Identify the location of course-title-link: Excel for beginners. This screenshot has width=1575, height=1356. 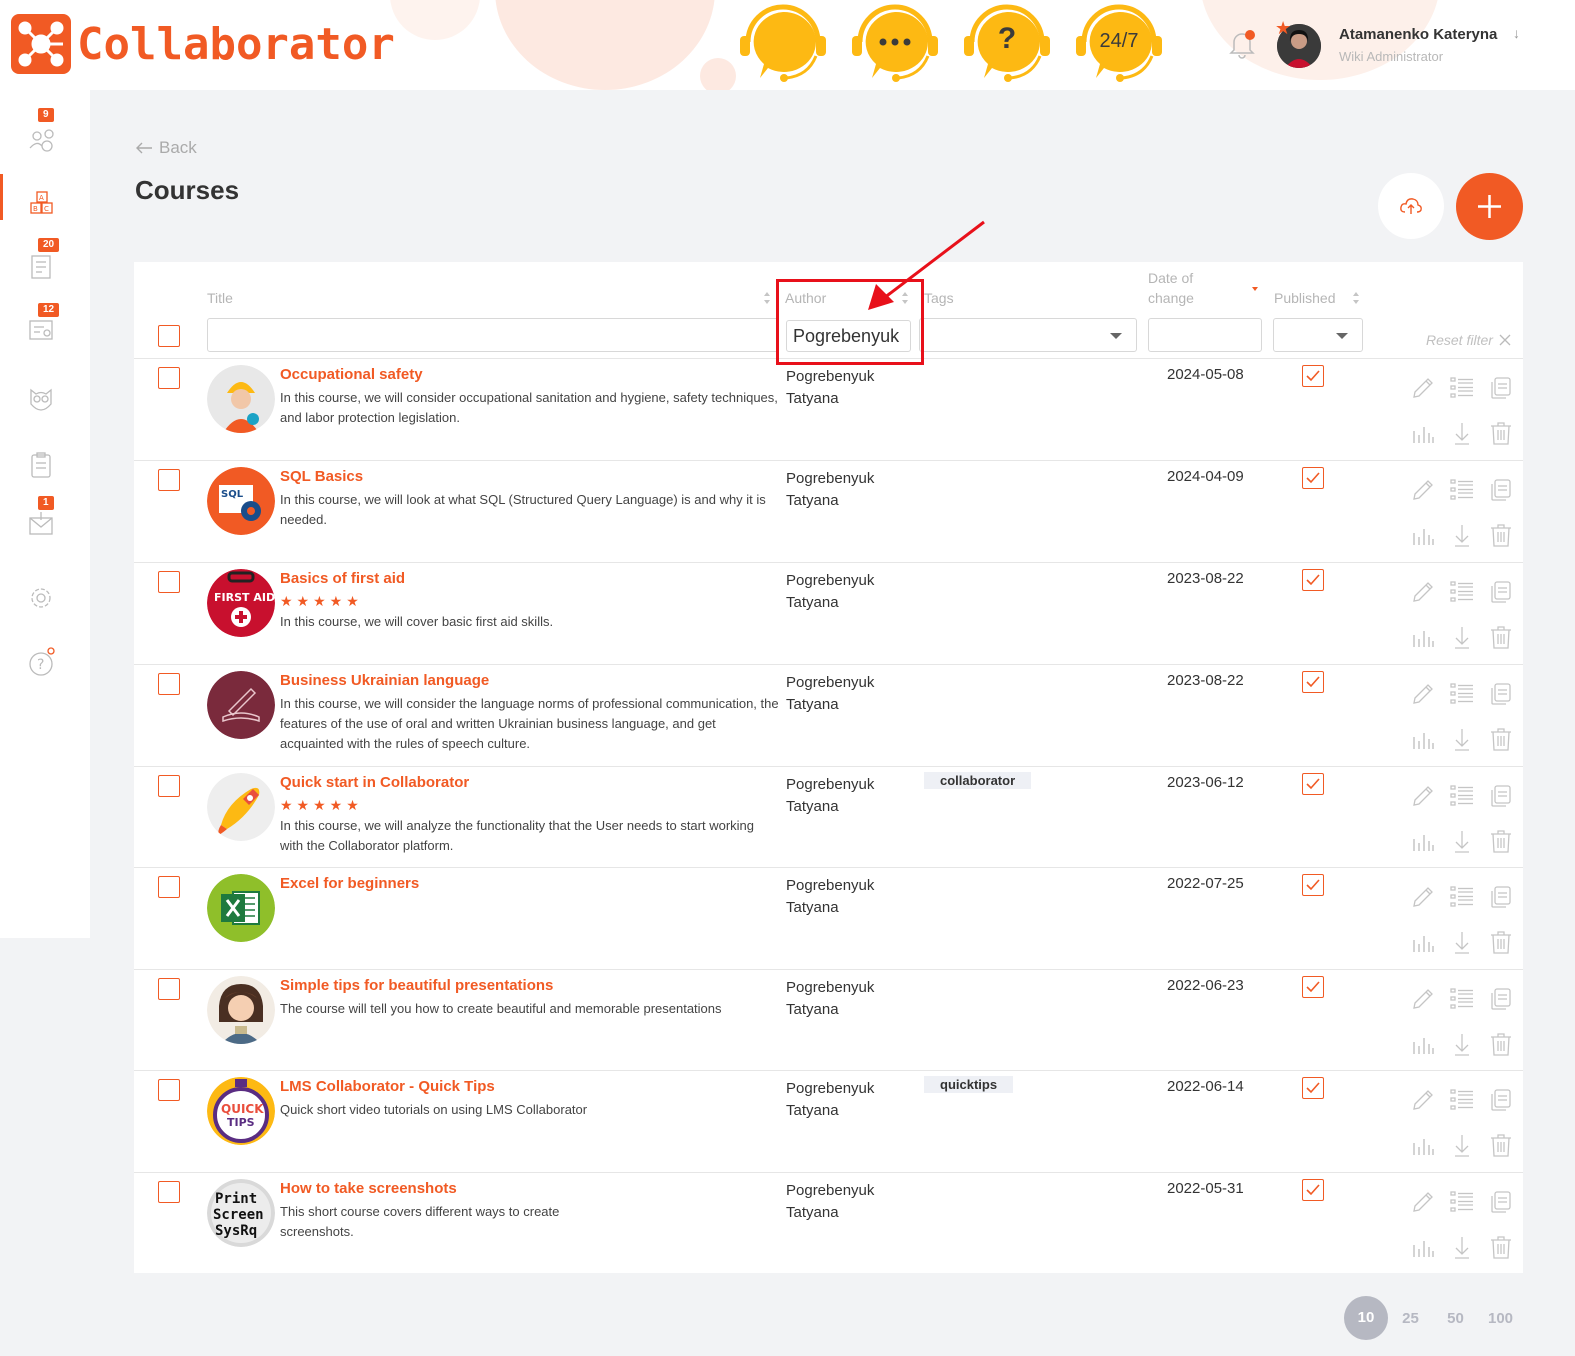
(349, 883).